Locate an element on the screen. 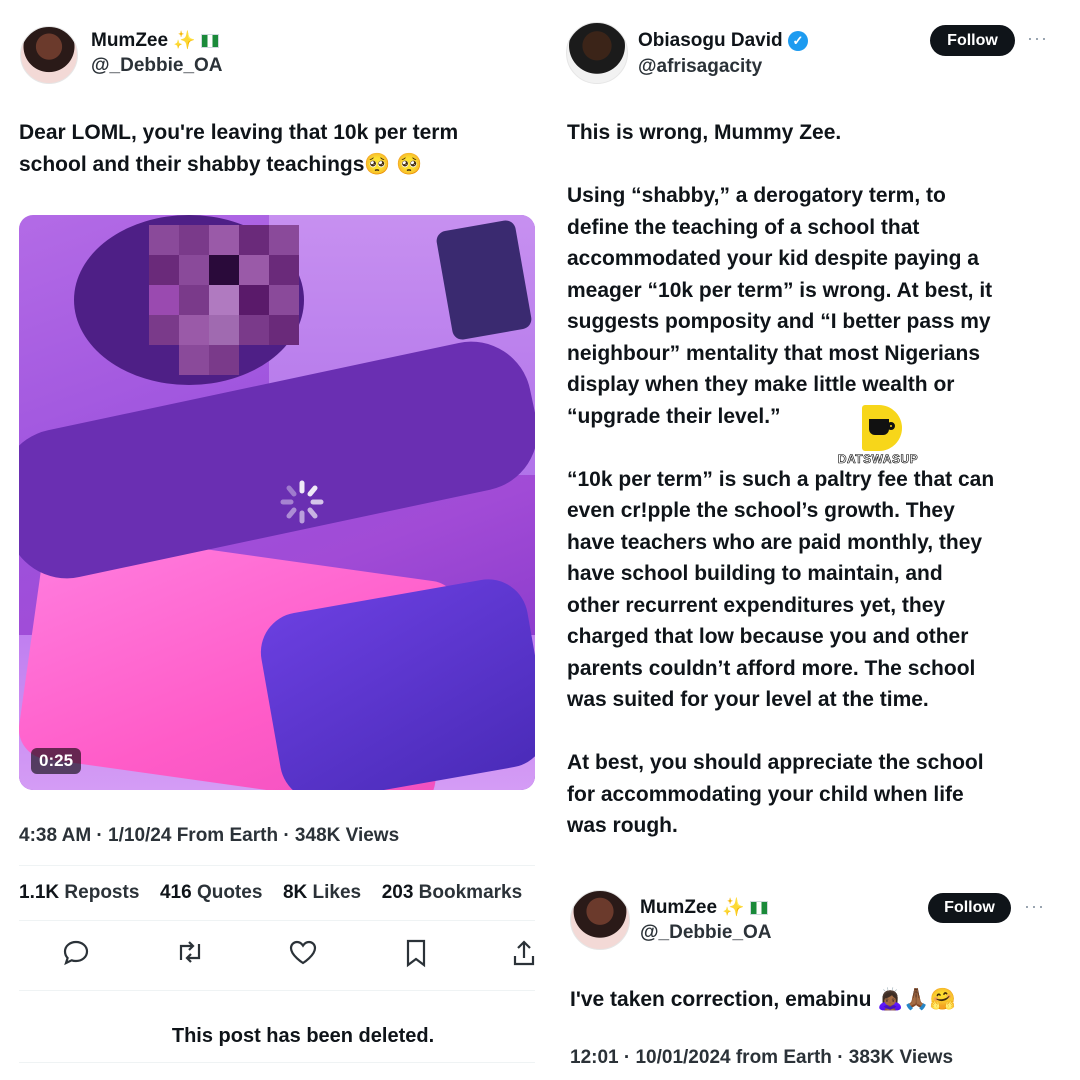  post-text-line: Using “shabby,” a derogatory term, to is located at coordinates (756, 195).